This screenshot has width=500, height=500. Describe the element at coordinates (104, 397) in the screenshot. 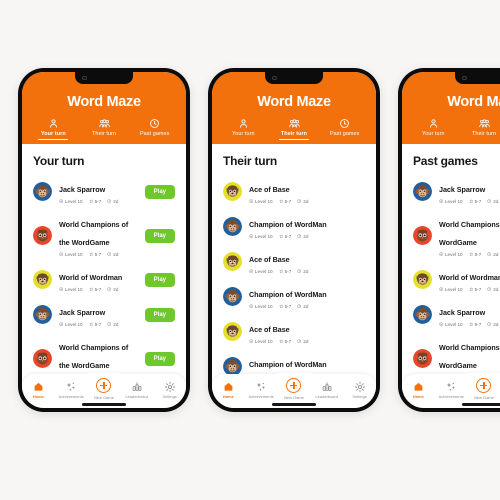

I see `nav-label: New Game` at that location.